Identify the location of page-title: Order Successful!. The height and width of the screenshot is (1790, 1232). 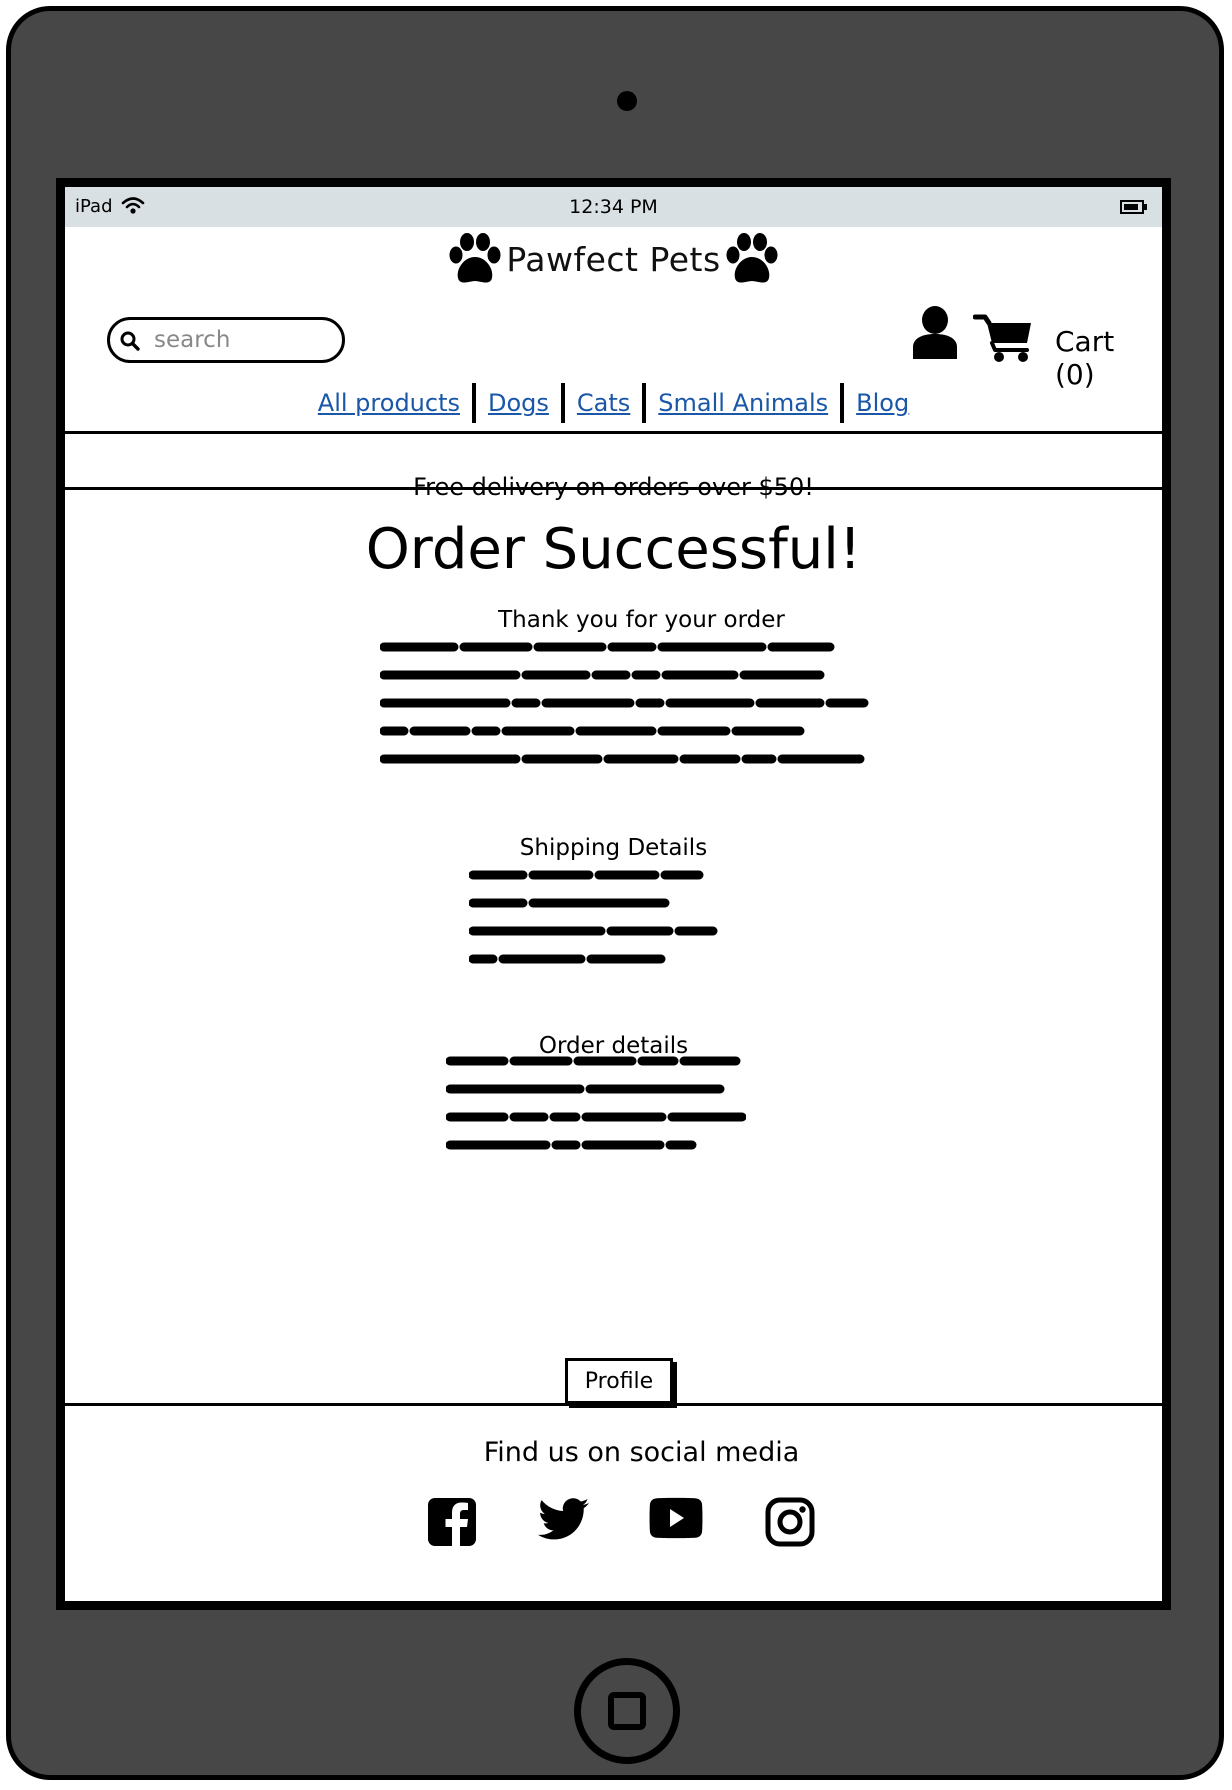
(613, 549).